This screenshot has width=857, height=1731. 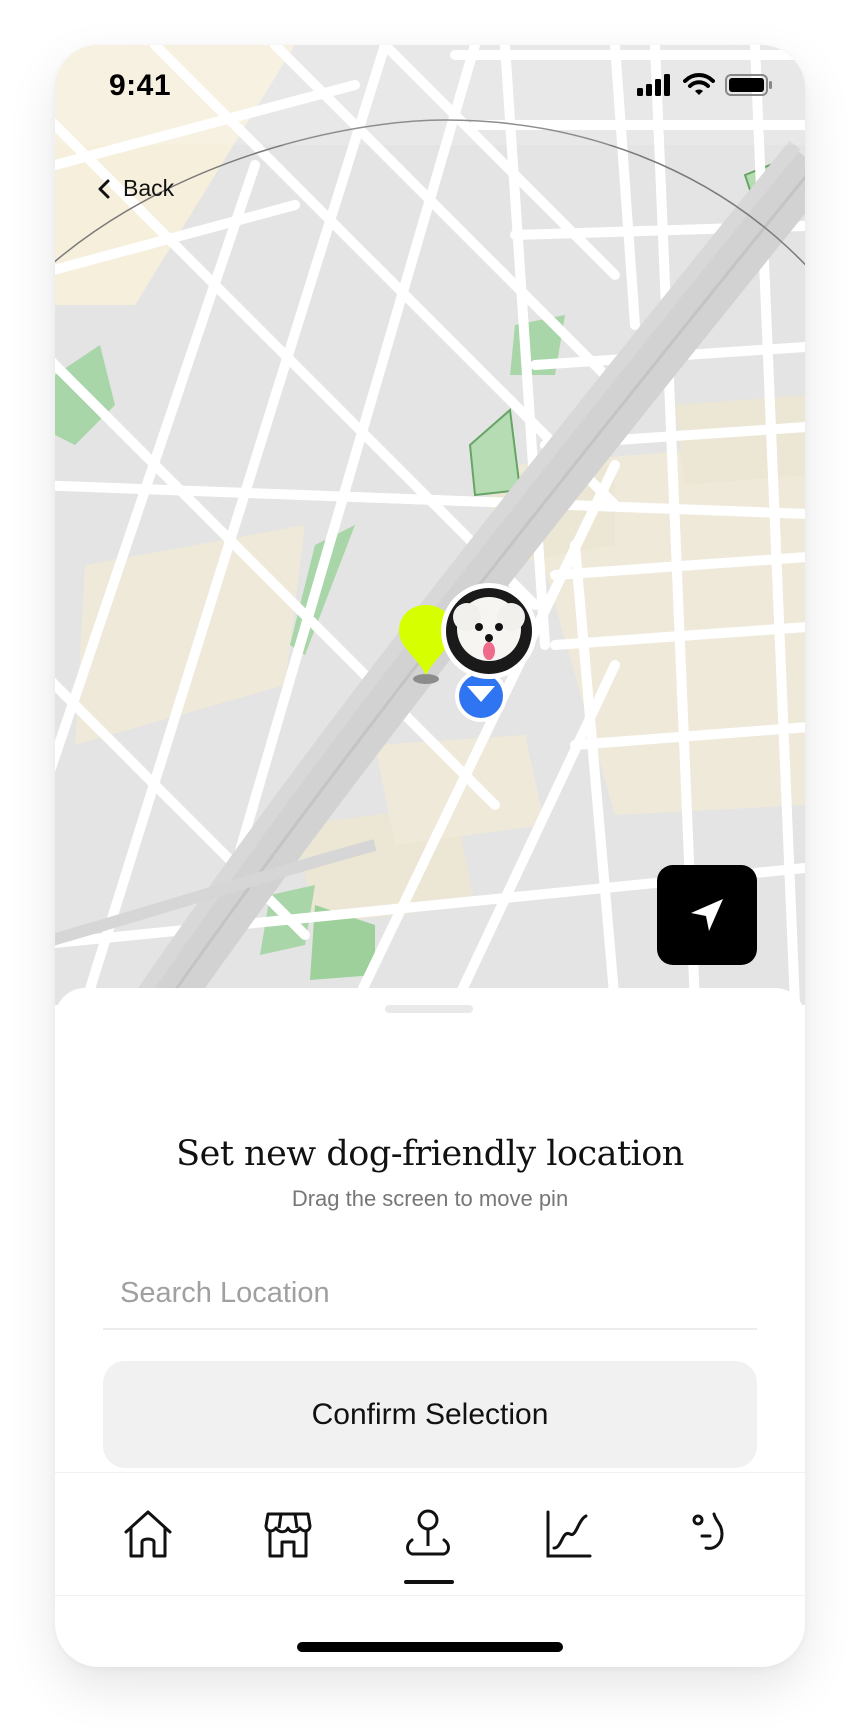 I want to click on tab-home, so click(x=148, y=1534).